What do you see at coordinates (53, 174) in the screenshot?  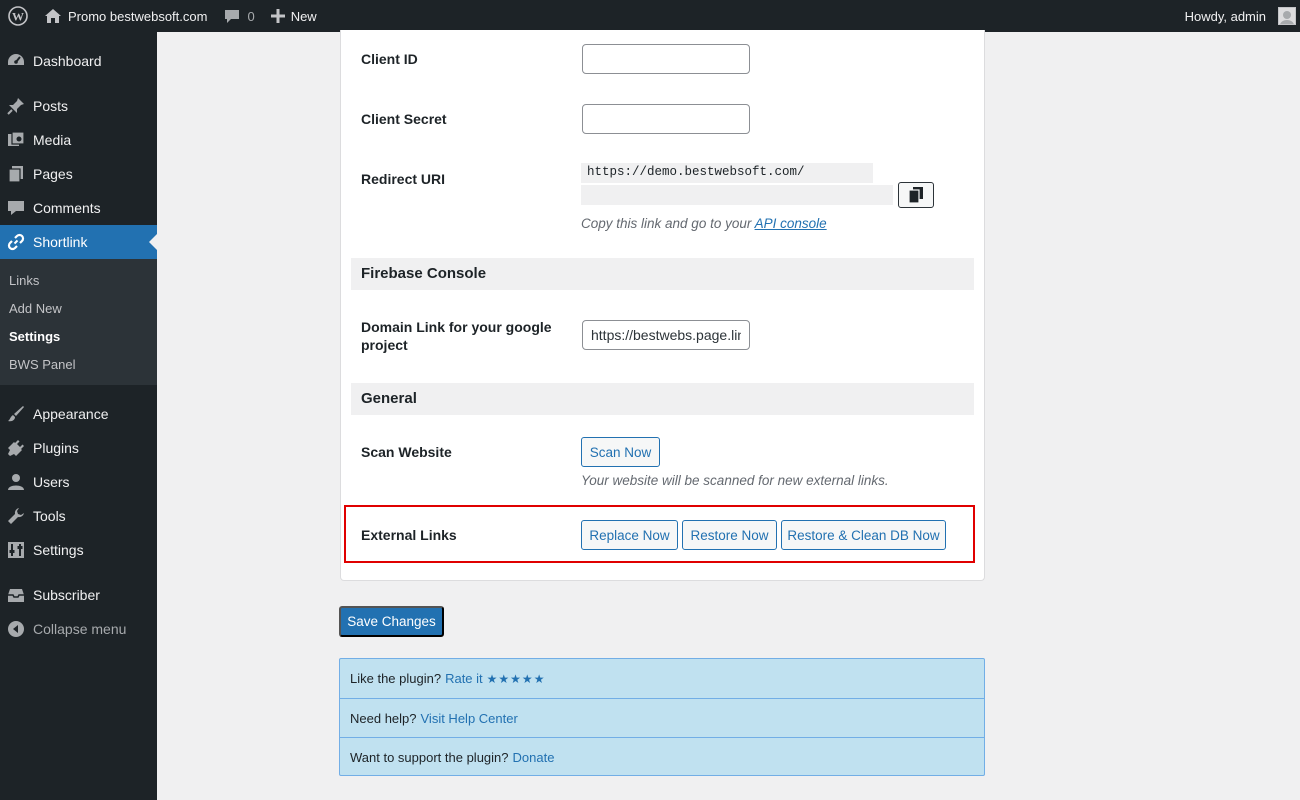 I see `menu-label: Pages` at bounding box center [53, 174].